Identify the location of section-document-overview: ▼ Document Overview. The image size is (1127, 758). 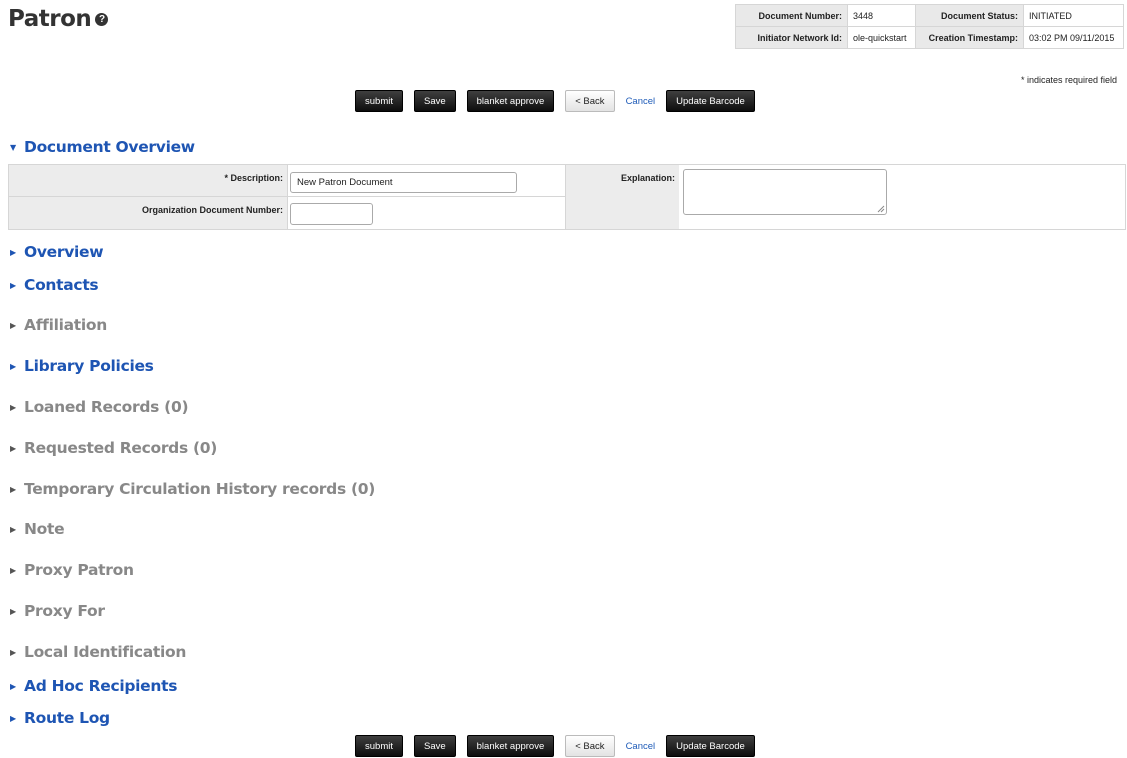
(102, 147).